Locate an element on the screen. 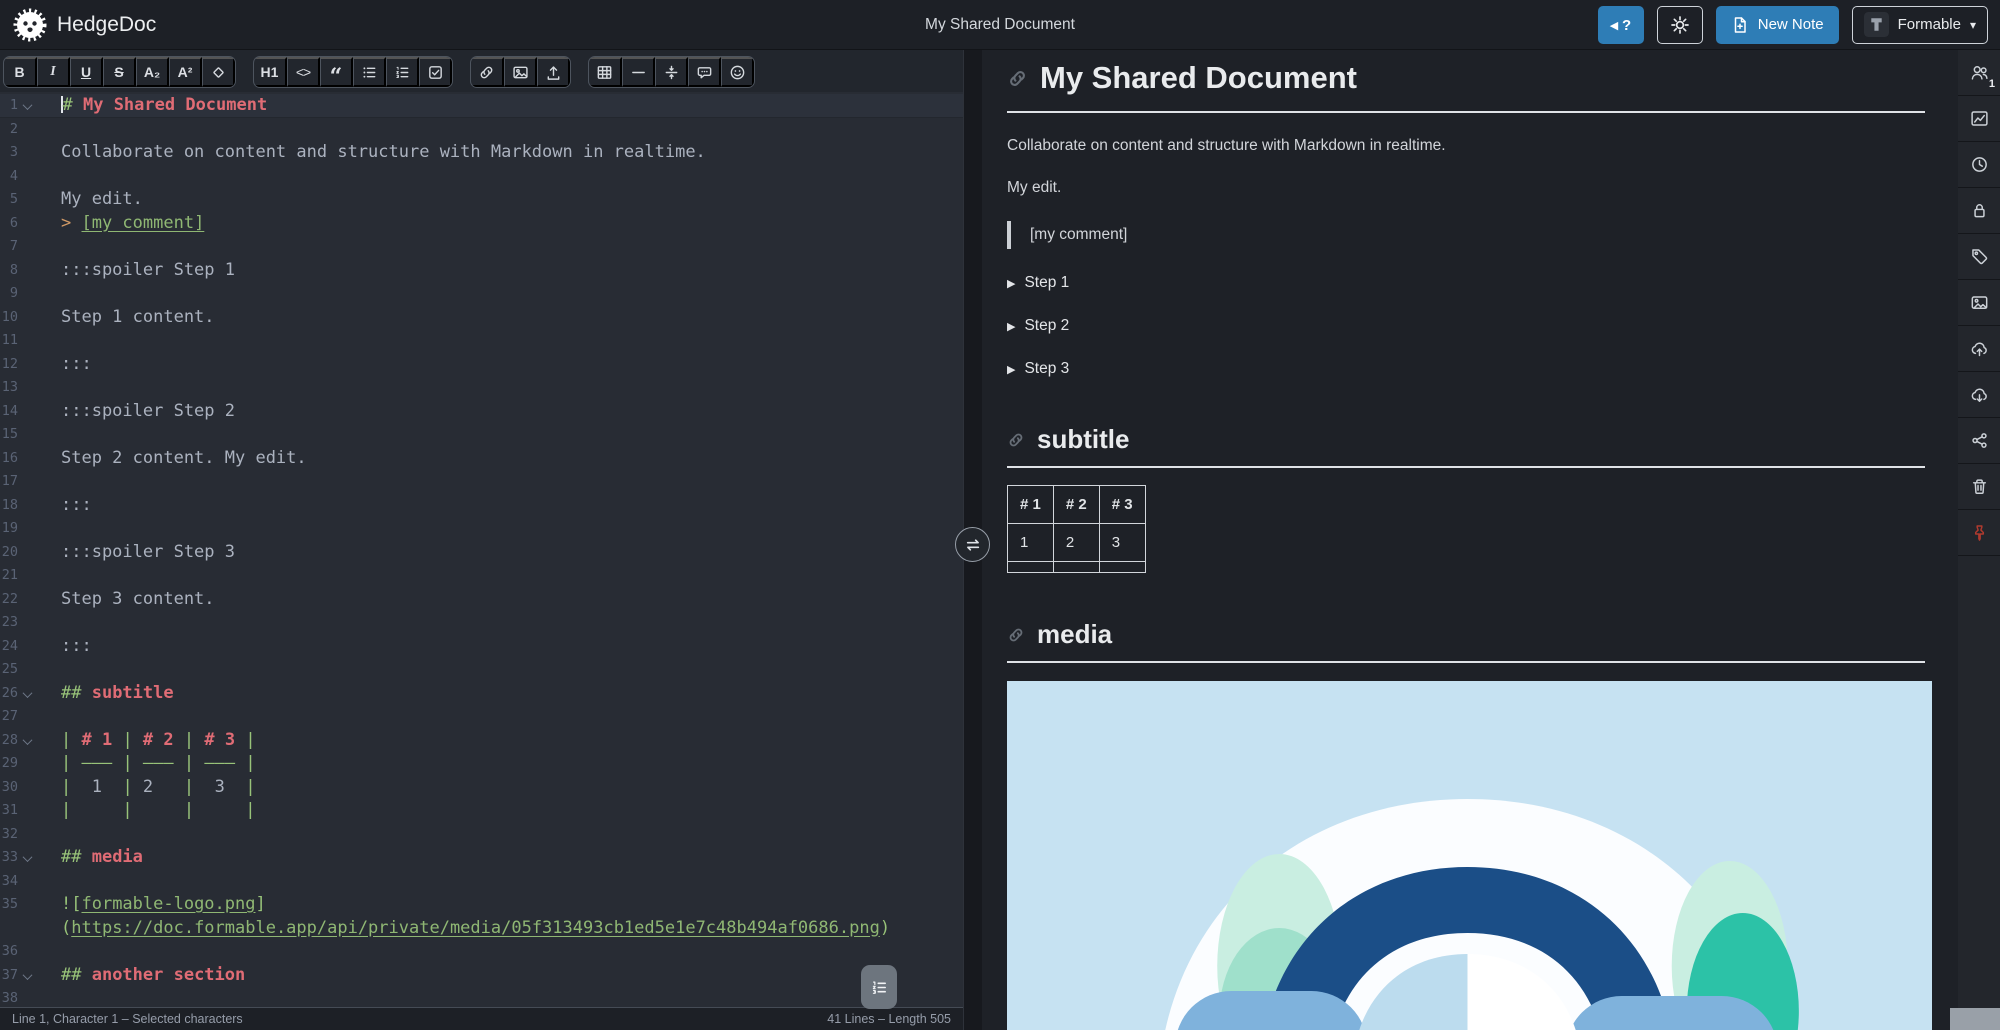 This screenshot has width=2000, height=1030. editor-line: 7 is located at coordinates (481, 247).